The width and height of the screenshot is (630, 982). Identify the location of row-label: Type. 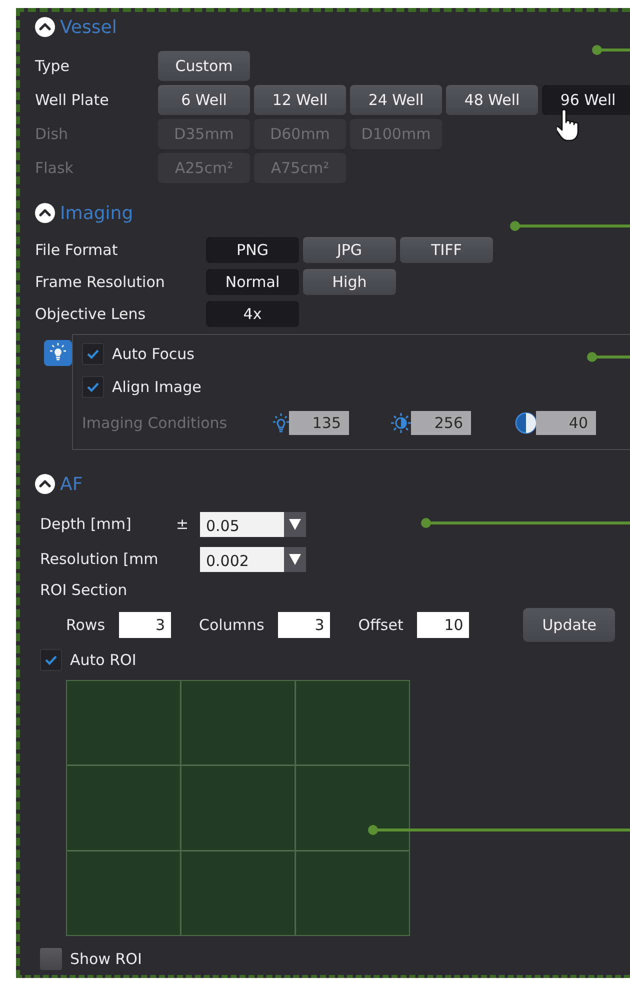
(52, 66).